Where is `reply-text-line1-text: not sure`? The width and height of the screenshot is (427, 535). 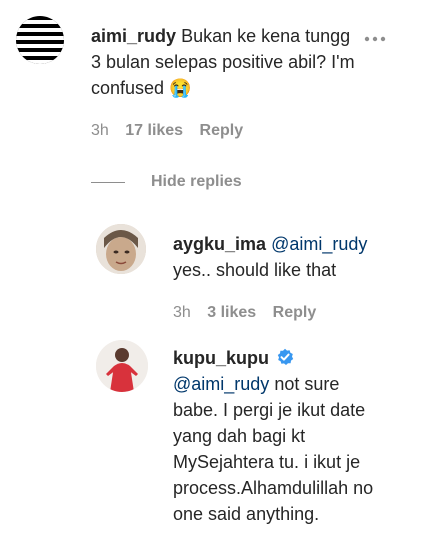
reply-text-line1-text: not sure is located at coordinates (307, 384).